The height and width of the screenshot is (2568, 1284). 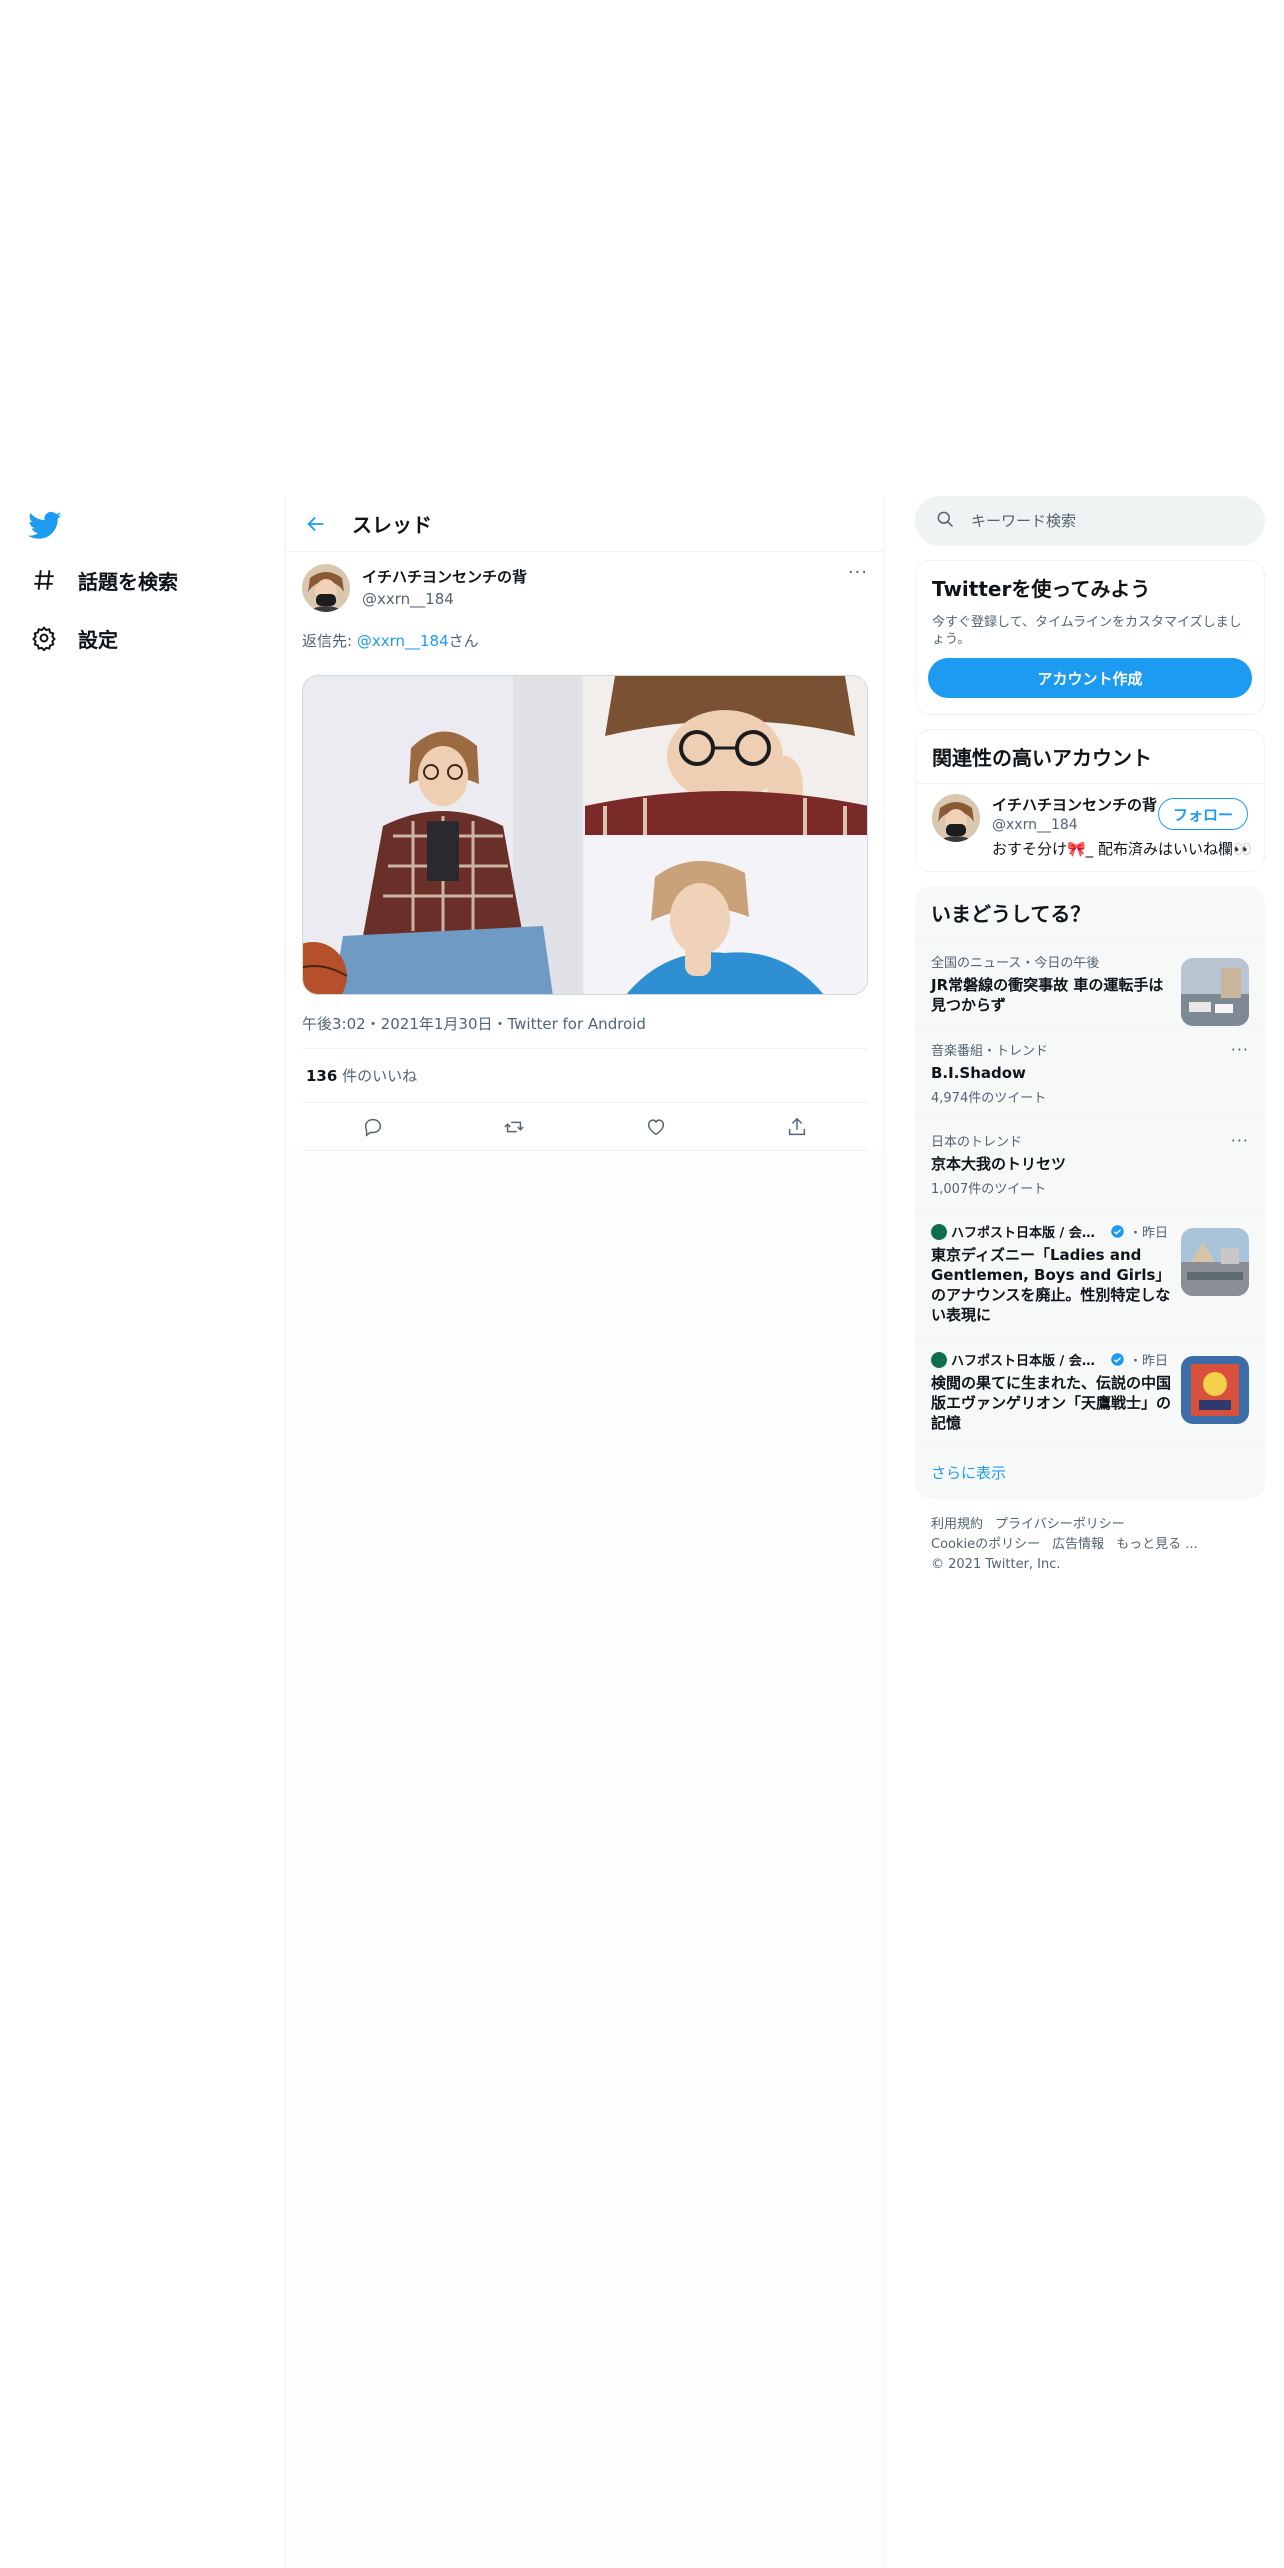 I want to click on recommended-bio: おすそ分け🎀_ 配布済みはいいね欄👀, so click(x=1122, y=849).